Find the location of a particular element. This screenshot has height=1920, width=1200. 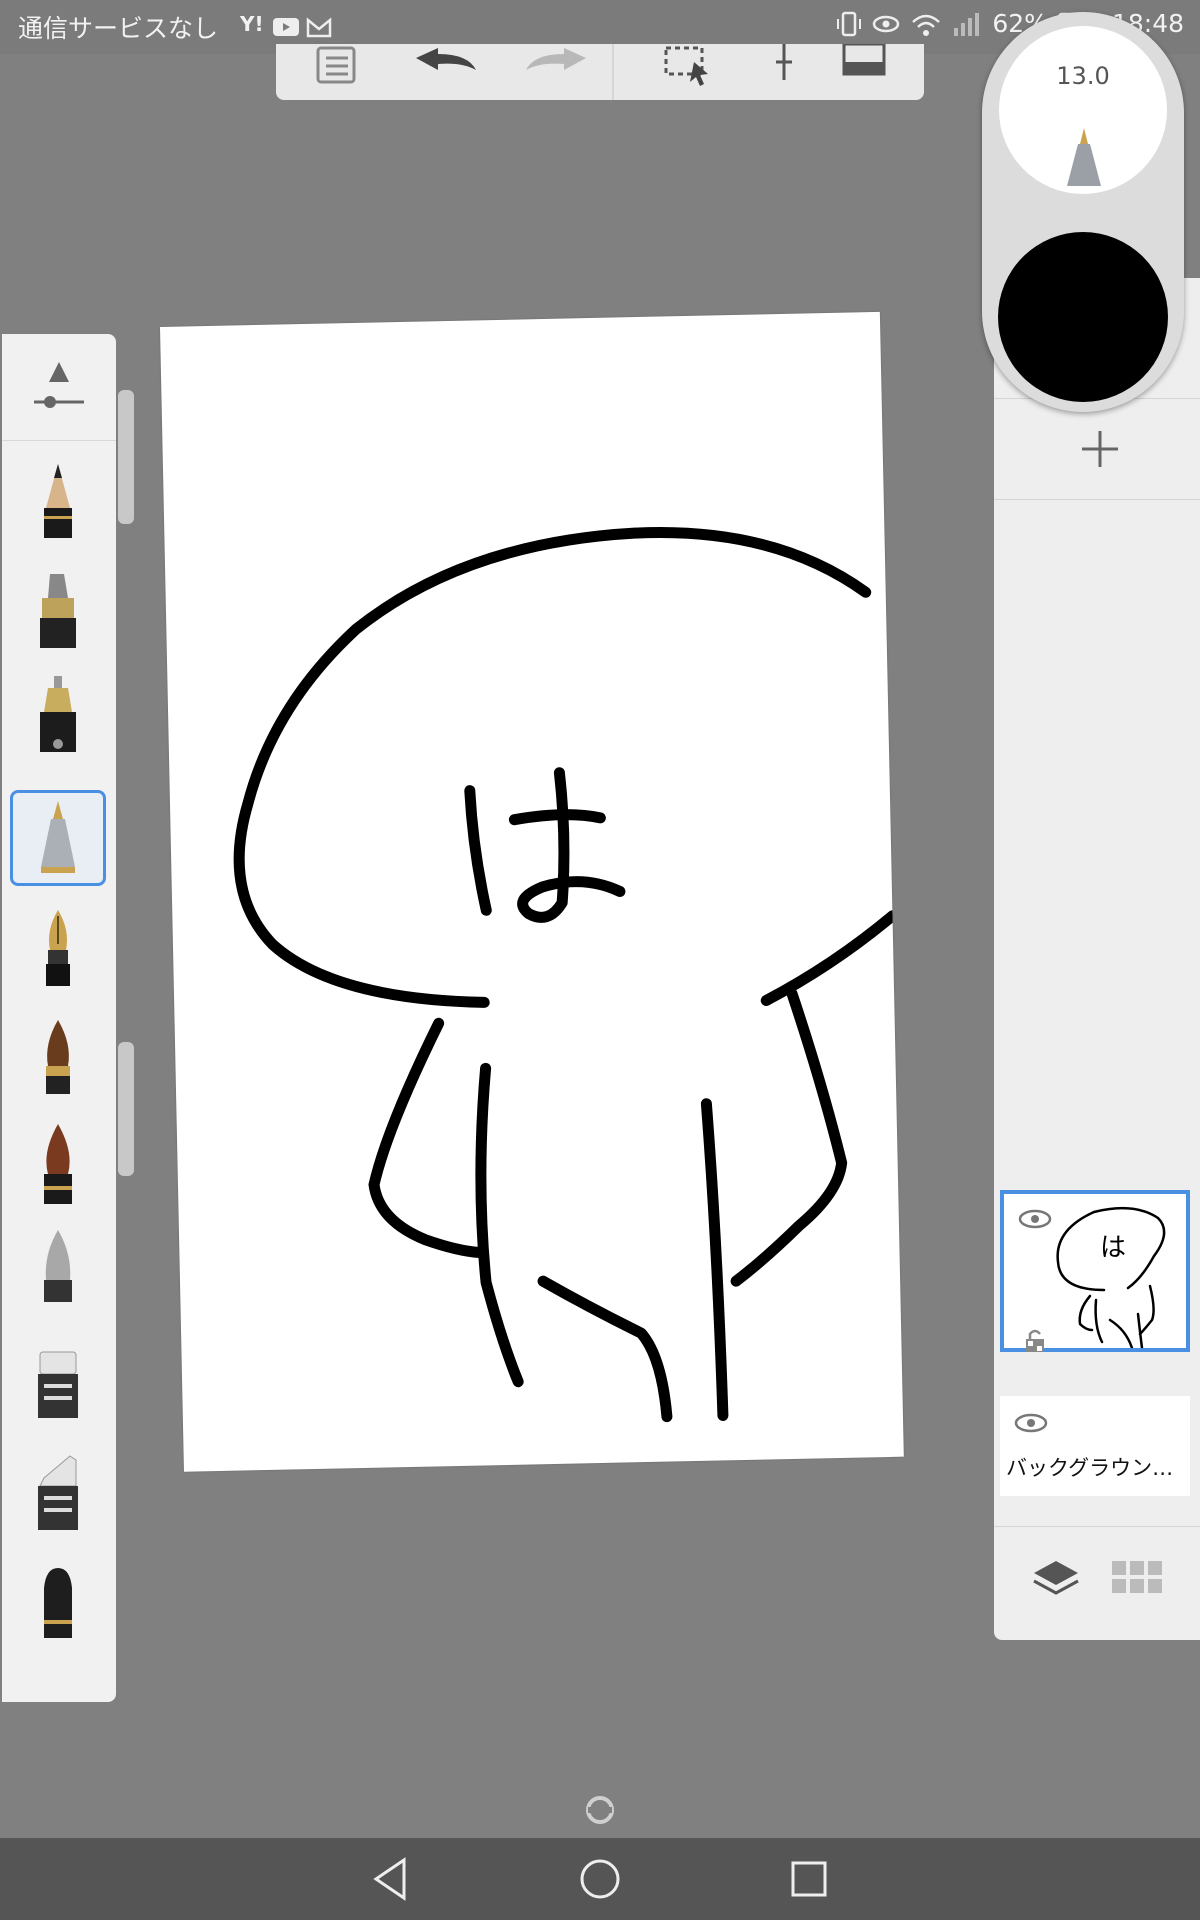

head-outline-left is located at coordinates (552, 767).